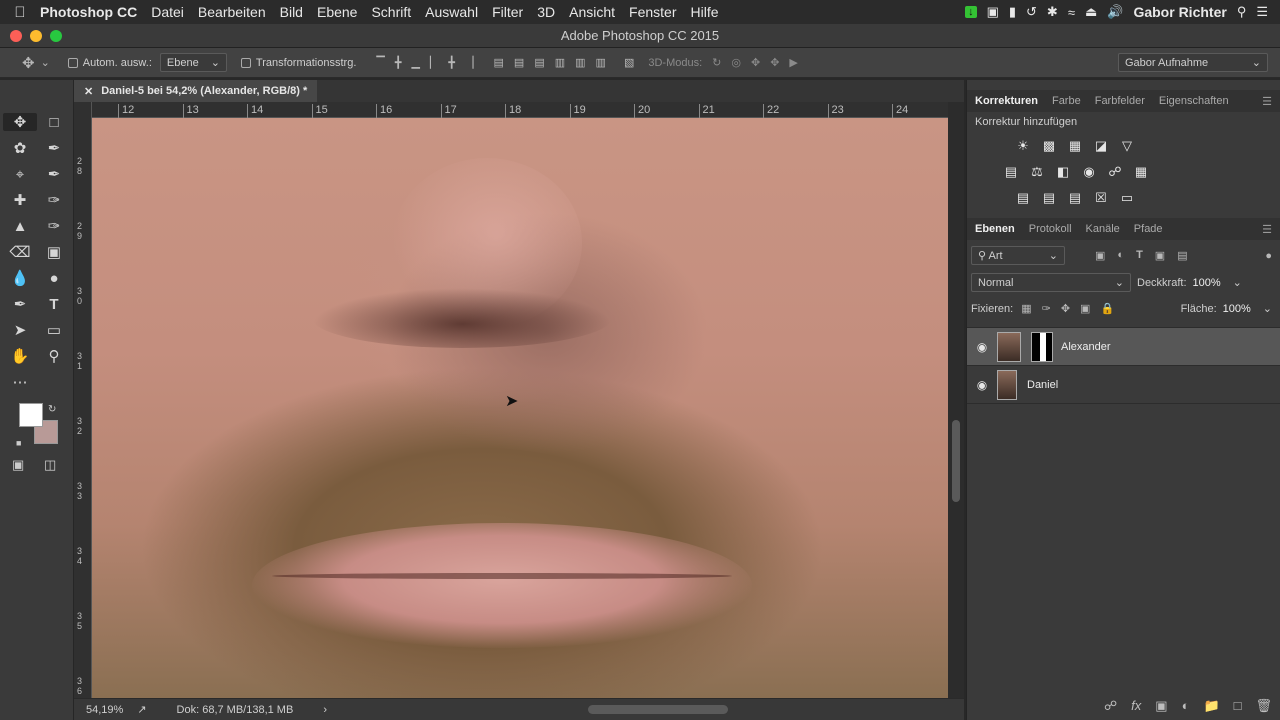  I want to click on path-selection-tool-icon: ➤, so click(20, 330).